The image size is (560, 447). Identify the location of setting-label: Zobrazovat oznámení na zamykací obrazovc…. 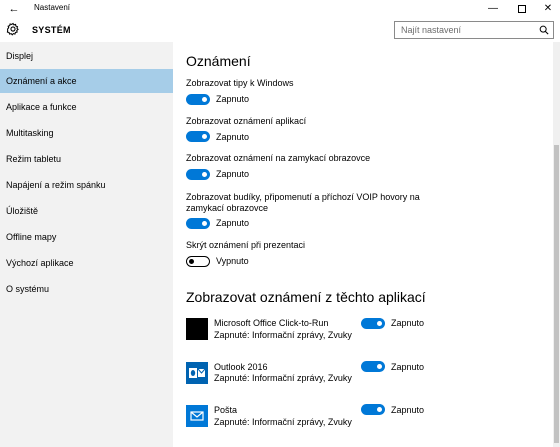
(278, 158).